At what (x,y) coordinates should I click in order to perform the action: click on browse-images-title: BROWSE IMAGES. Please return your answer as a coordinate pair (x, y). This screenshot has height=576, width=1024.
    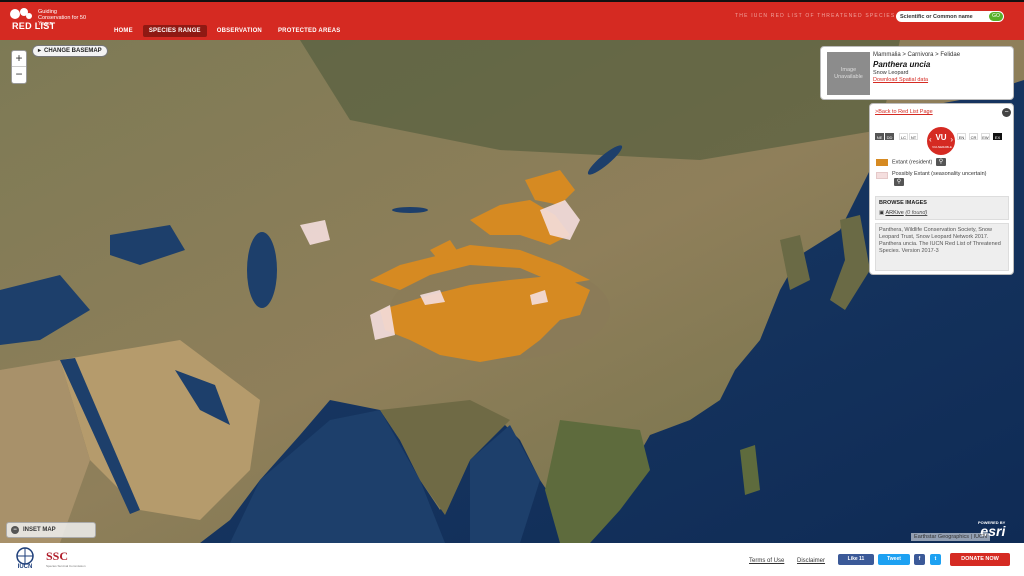
    Looking at the image, I should click on (903, 203).